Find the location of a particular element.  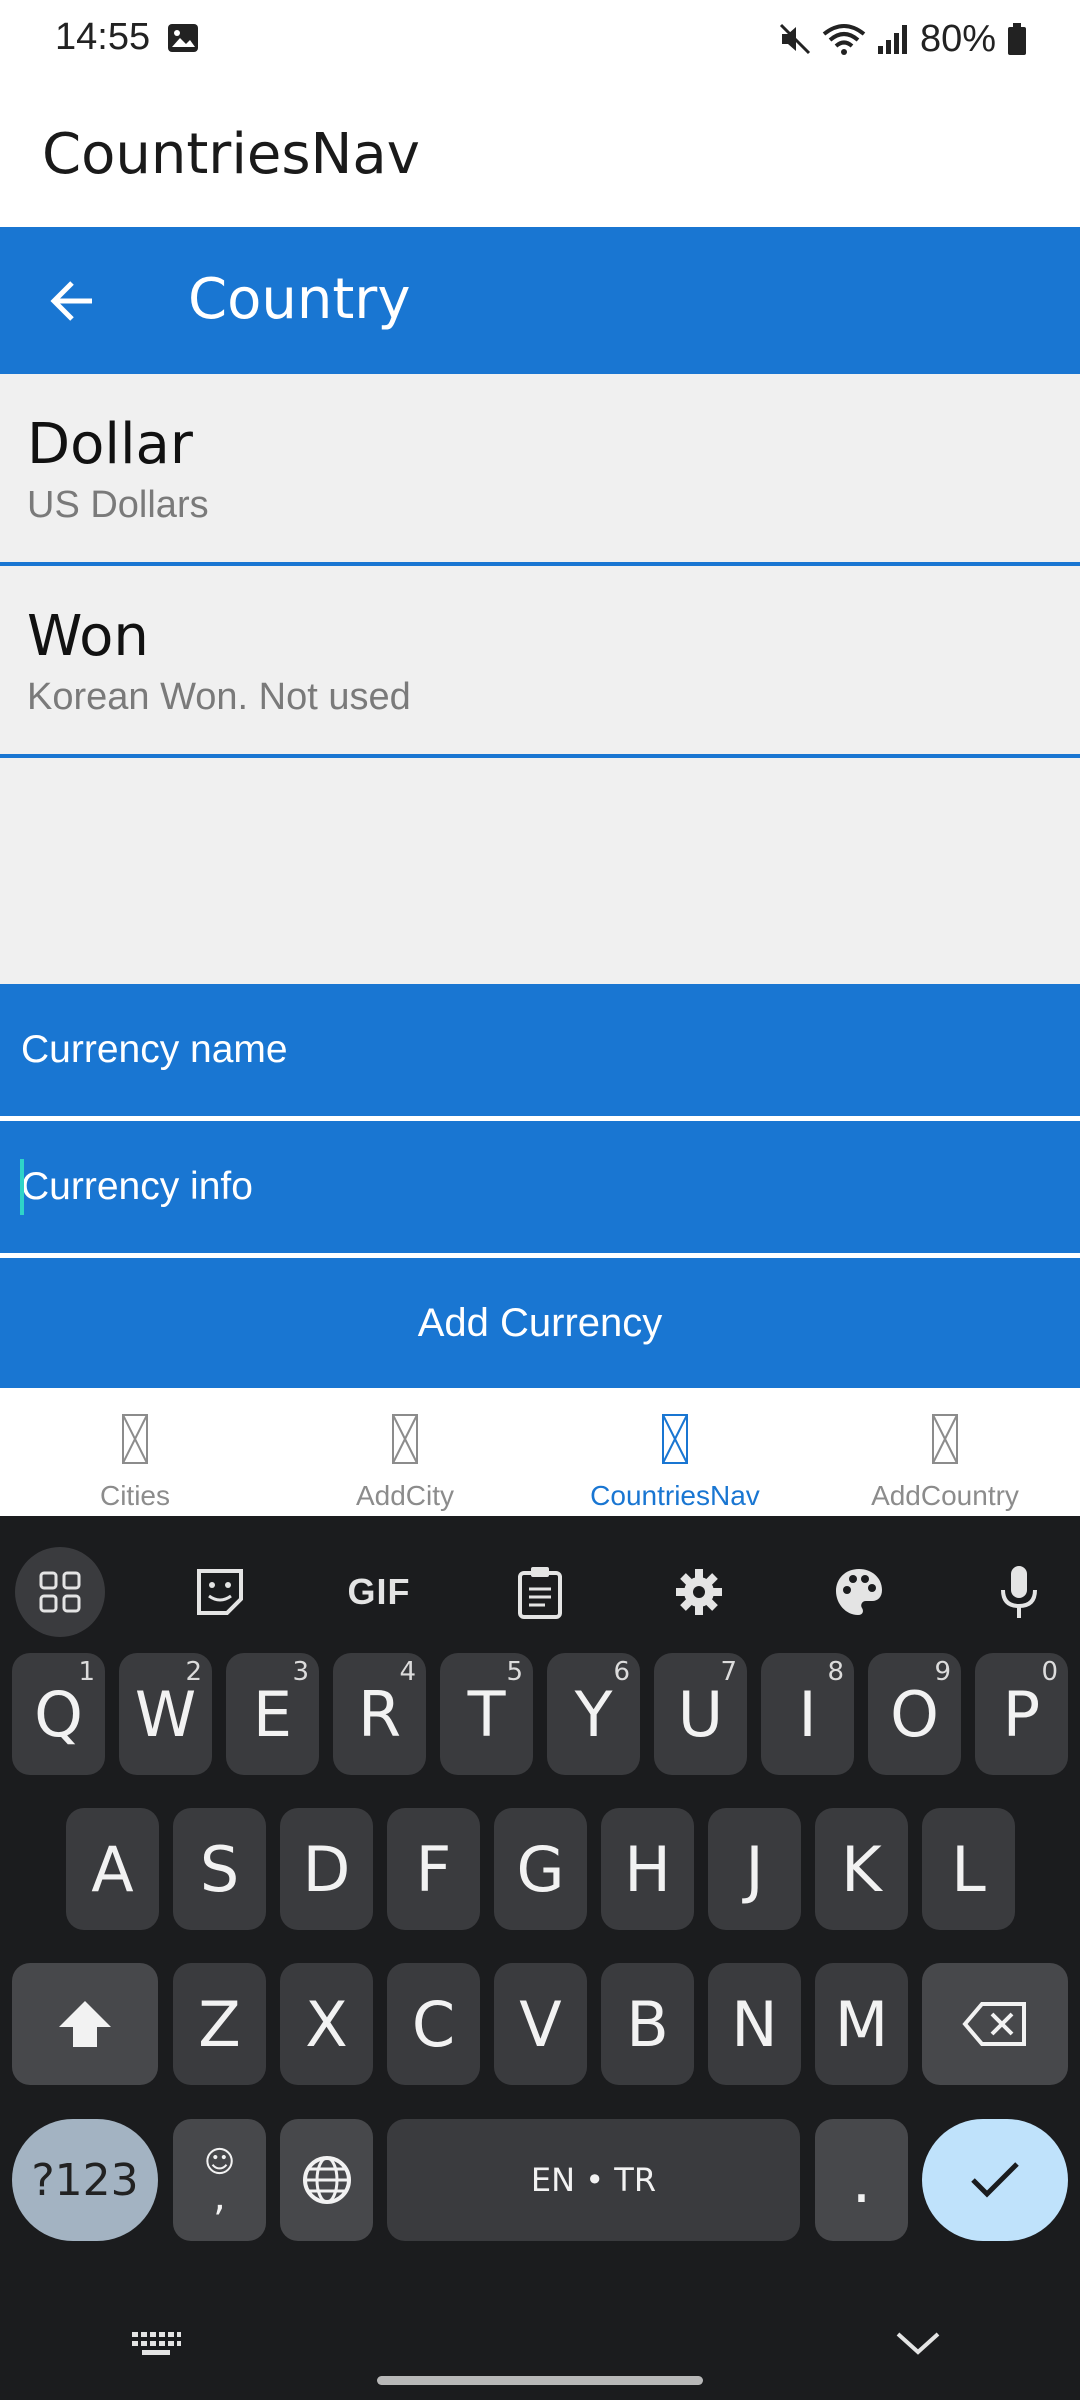

status-bar: 14:55 80% is located at coordinates (540, 39).